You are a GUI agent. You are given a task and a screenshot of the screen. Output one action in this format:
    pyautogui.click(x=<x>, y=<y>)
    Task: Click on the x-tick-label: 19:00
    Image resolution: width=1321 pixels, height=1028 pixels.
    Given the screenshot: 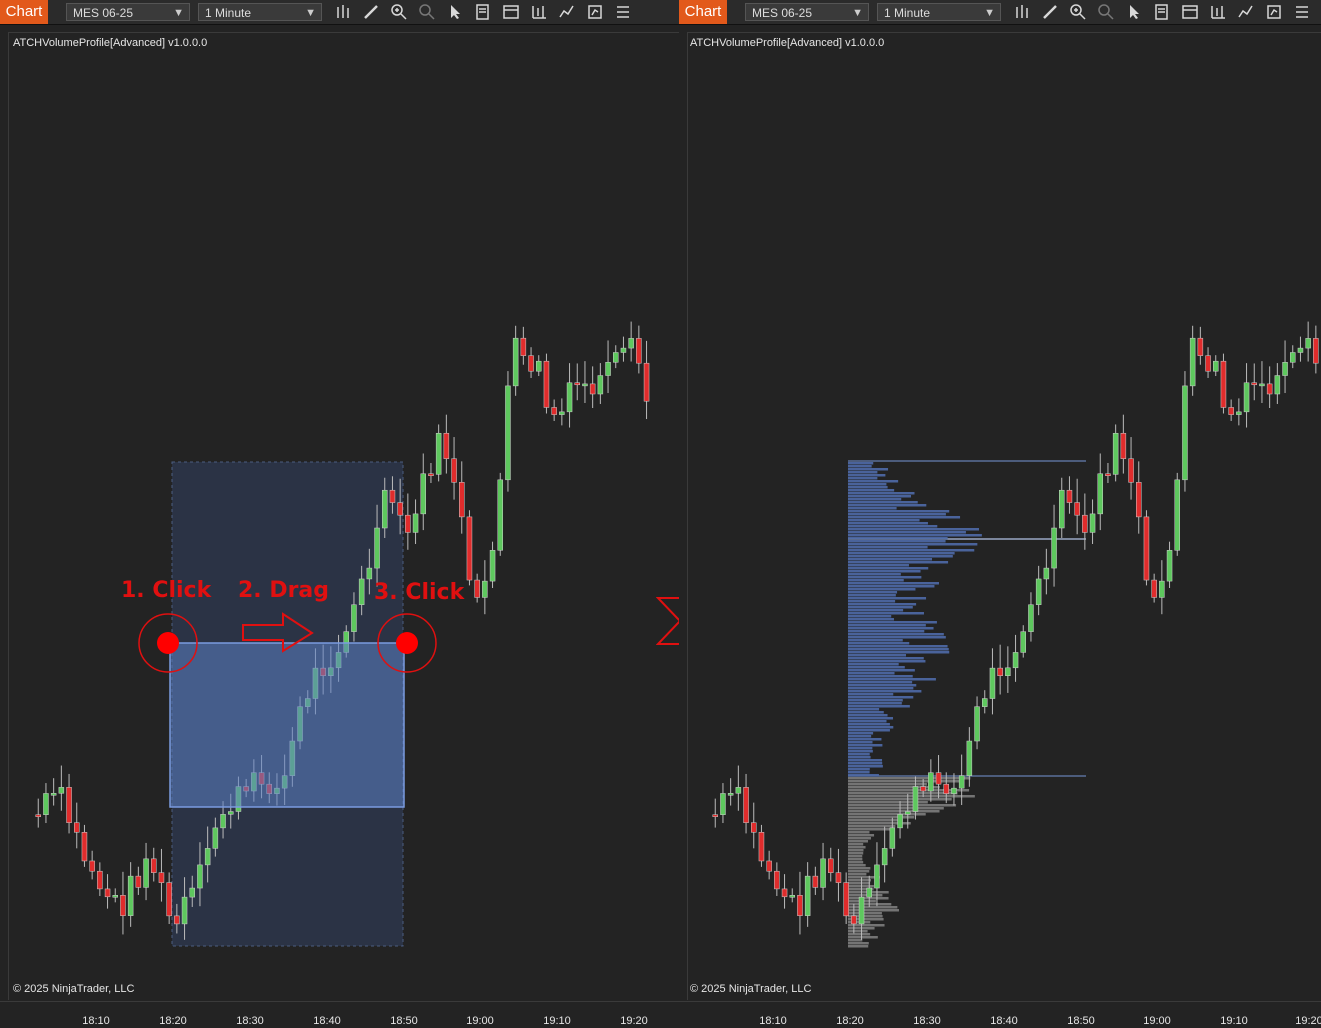 What is the action you would take?
    pyautogui.click(x=480, y=1021)
    